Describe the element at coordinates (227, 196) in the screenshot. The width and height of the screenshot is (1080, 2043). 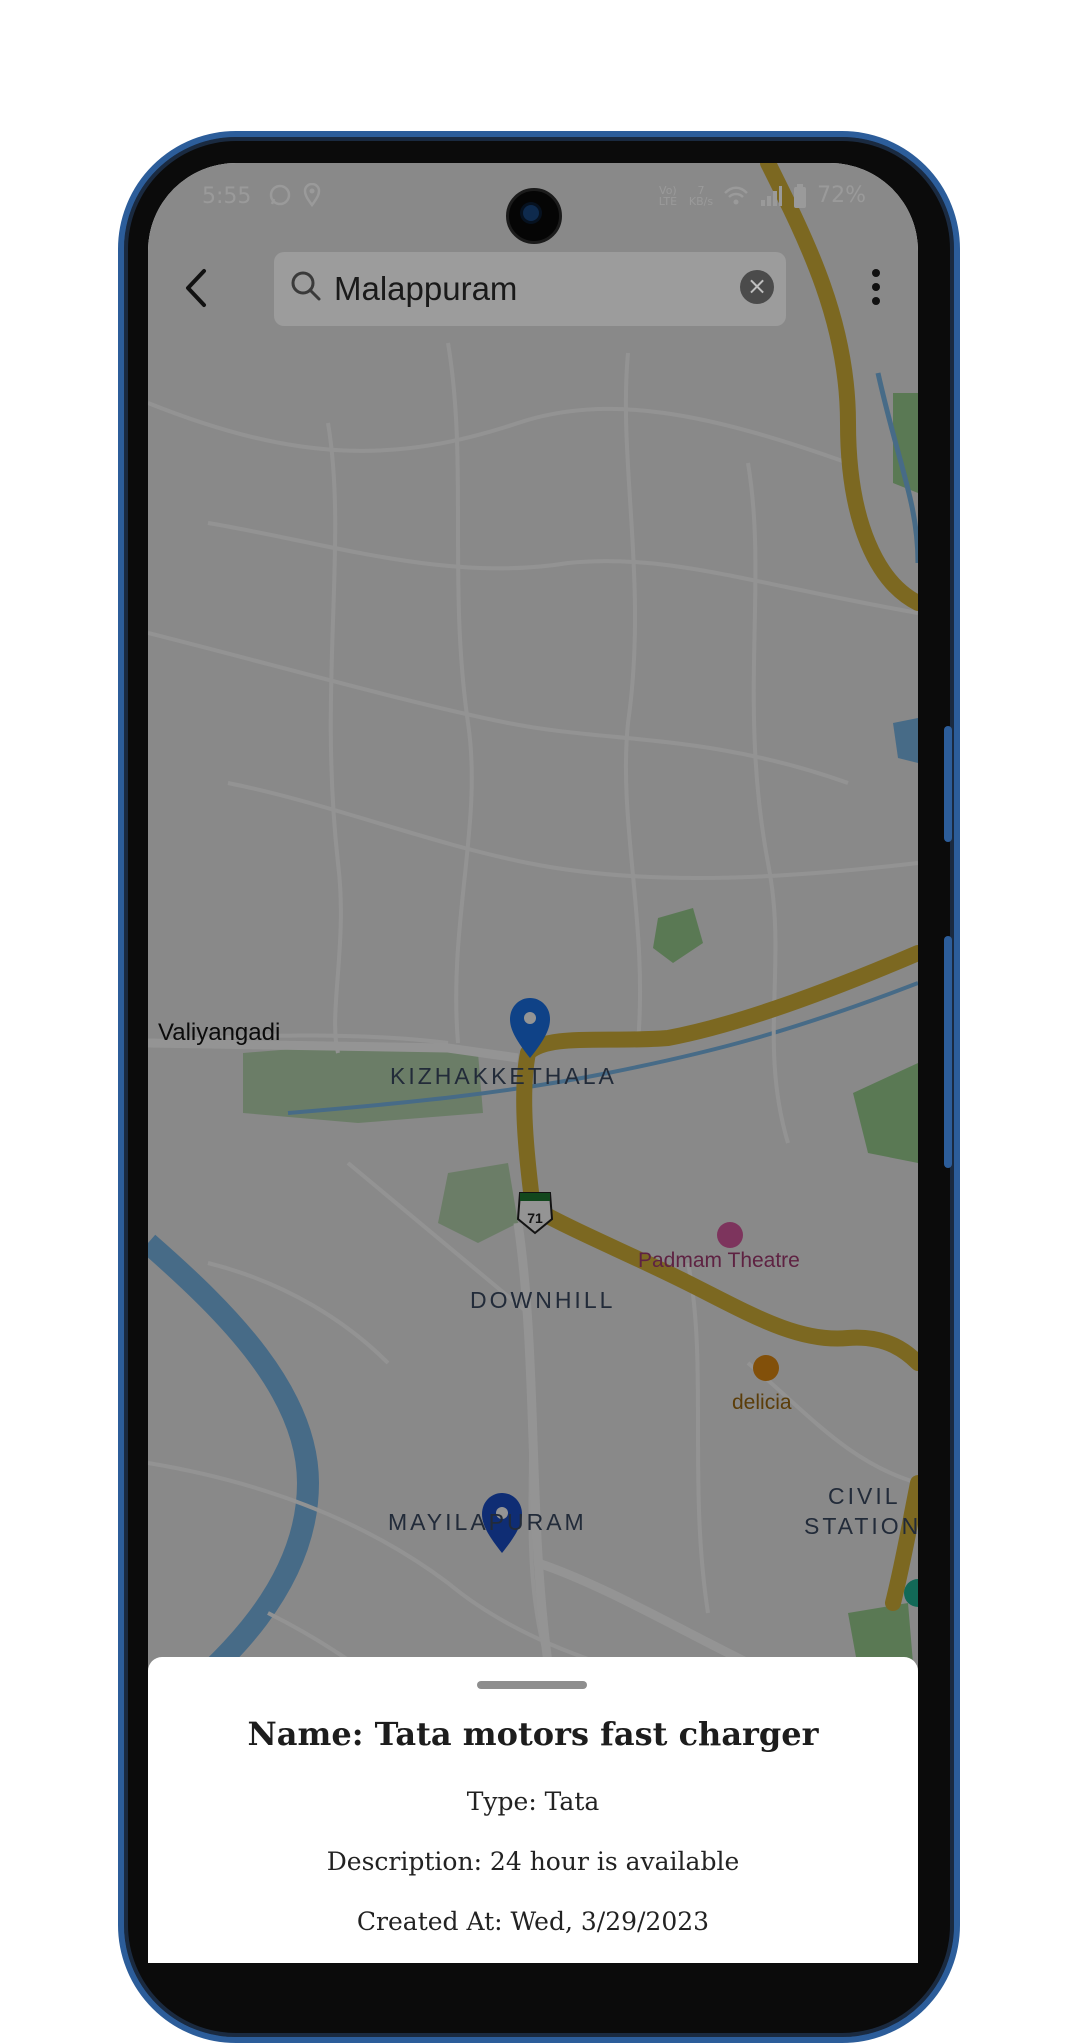
I see `status-time: 5:55` at that location.